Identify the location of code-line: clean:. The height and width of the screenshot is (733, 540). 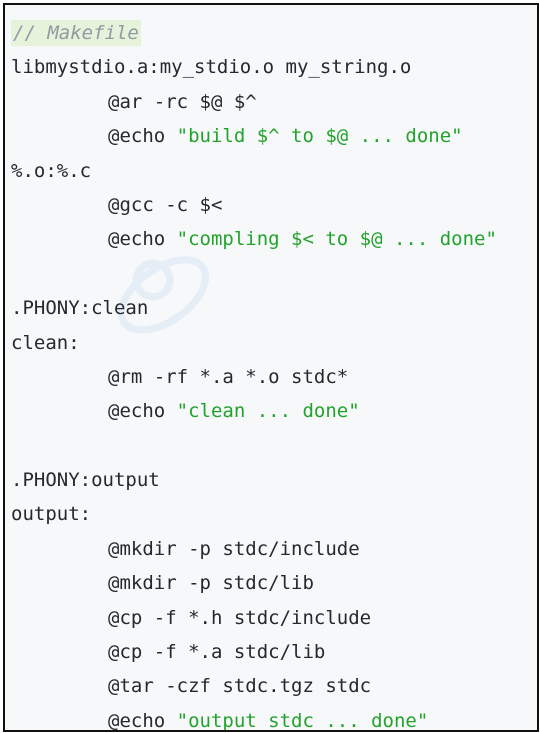
(45, 342).